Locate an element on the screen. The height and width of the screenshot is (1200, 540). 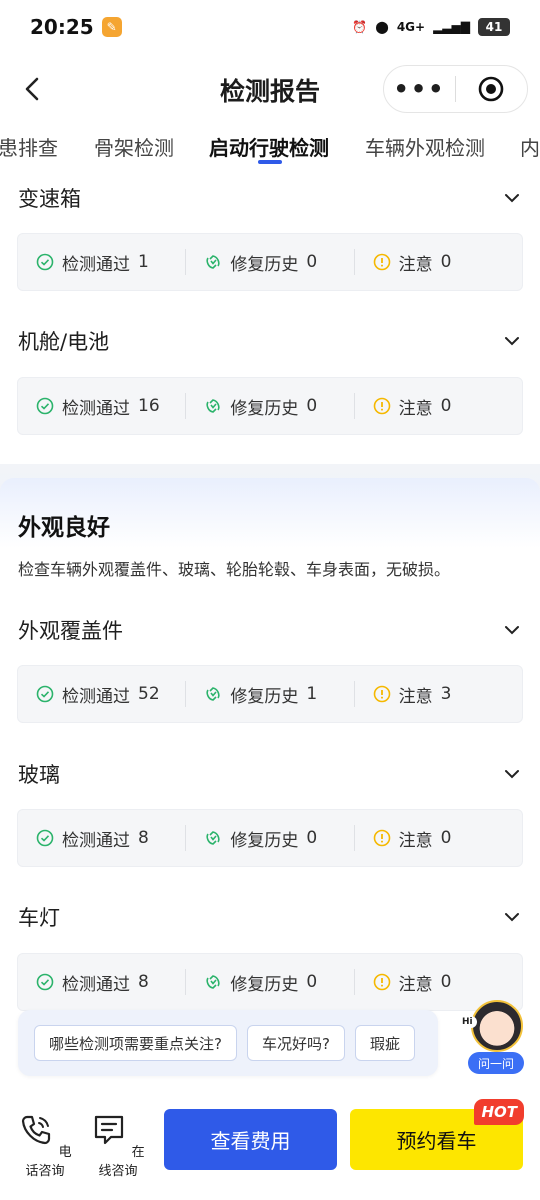
phone-consult-button: 电话咨询 is located at coordinates (45, 1145).